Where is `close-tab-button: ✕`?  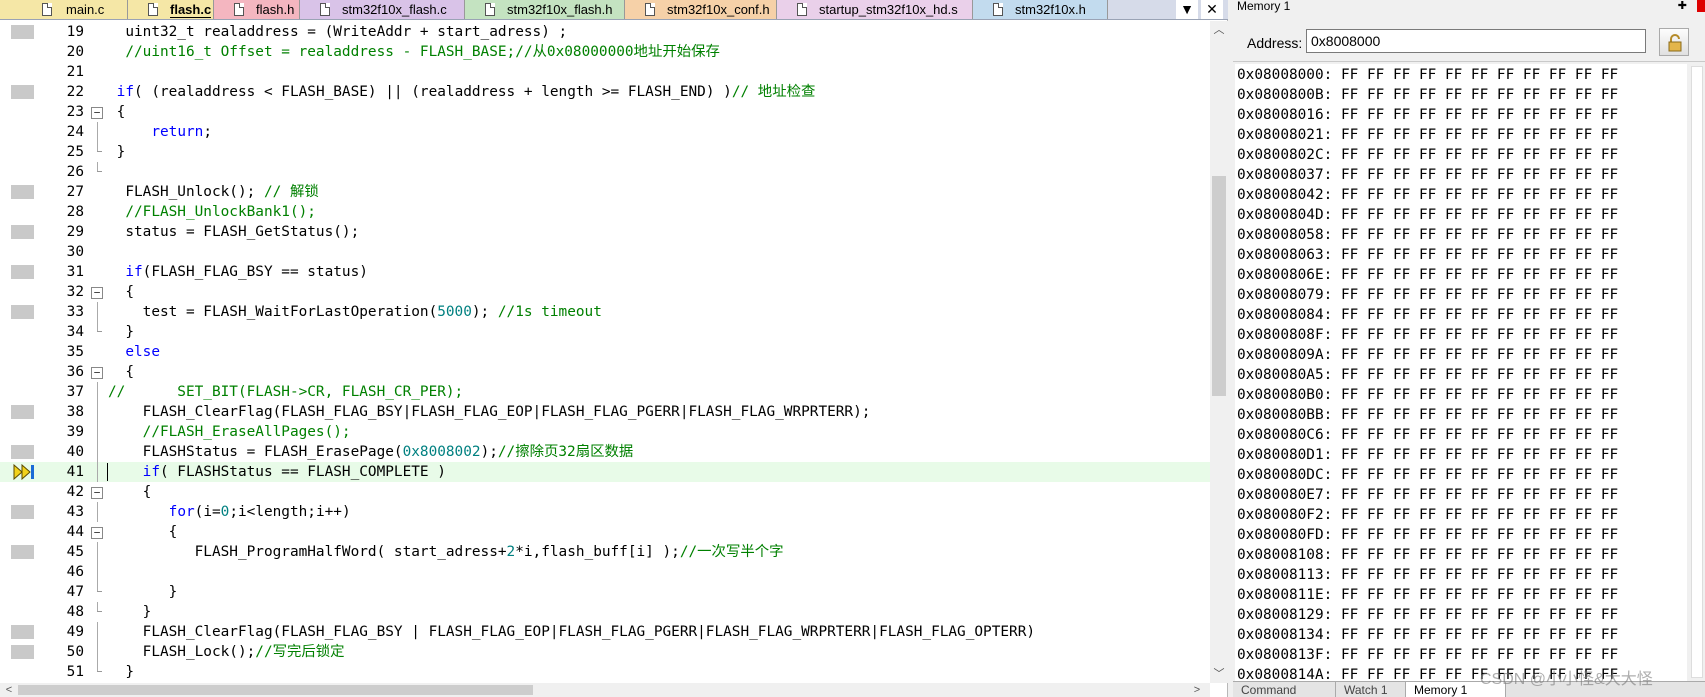 close-tab-button: ✕ is located at coordinates (1212, 9).